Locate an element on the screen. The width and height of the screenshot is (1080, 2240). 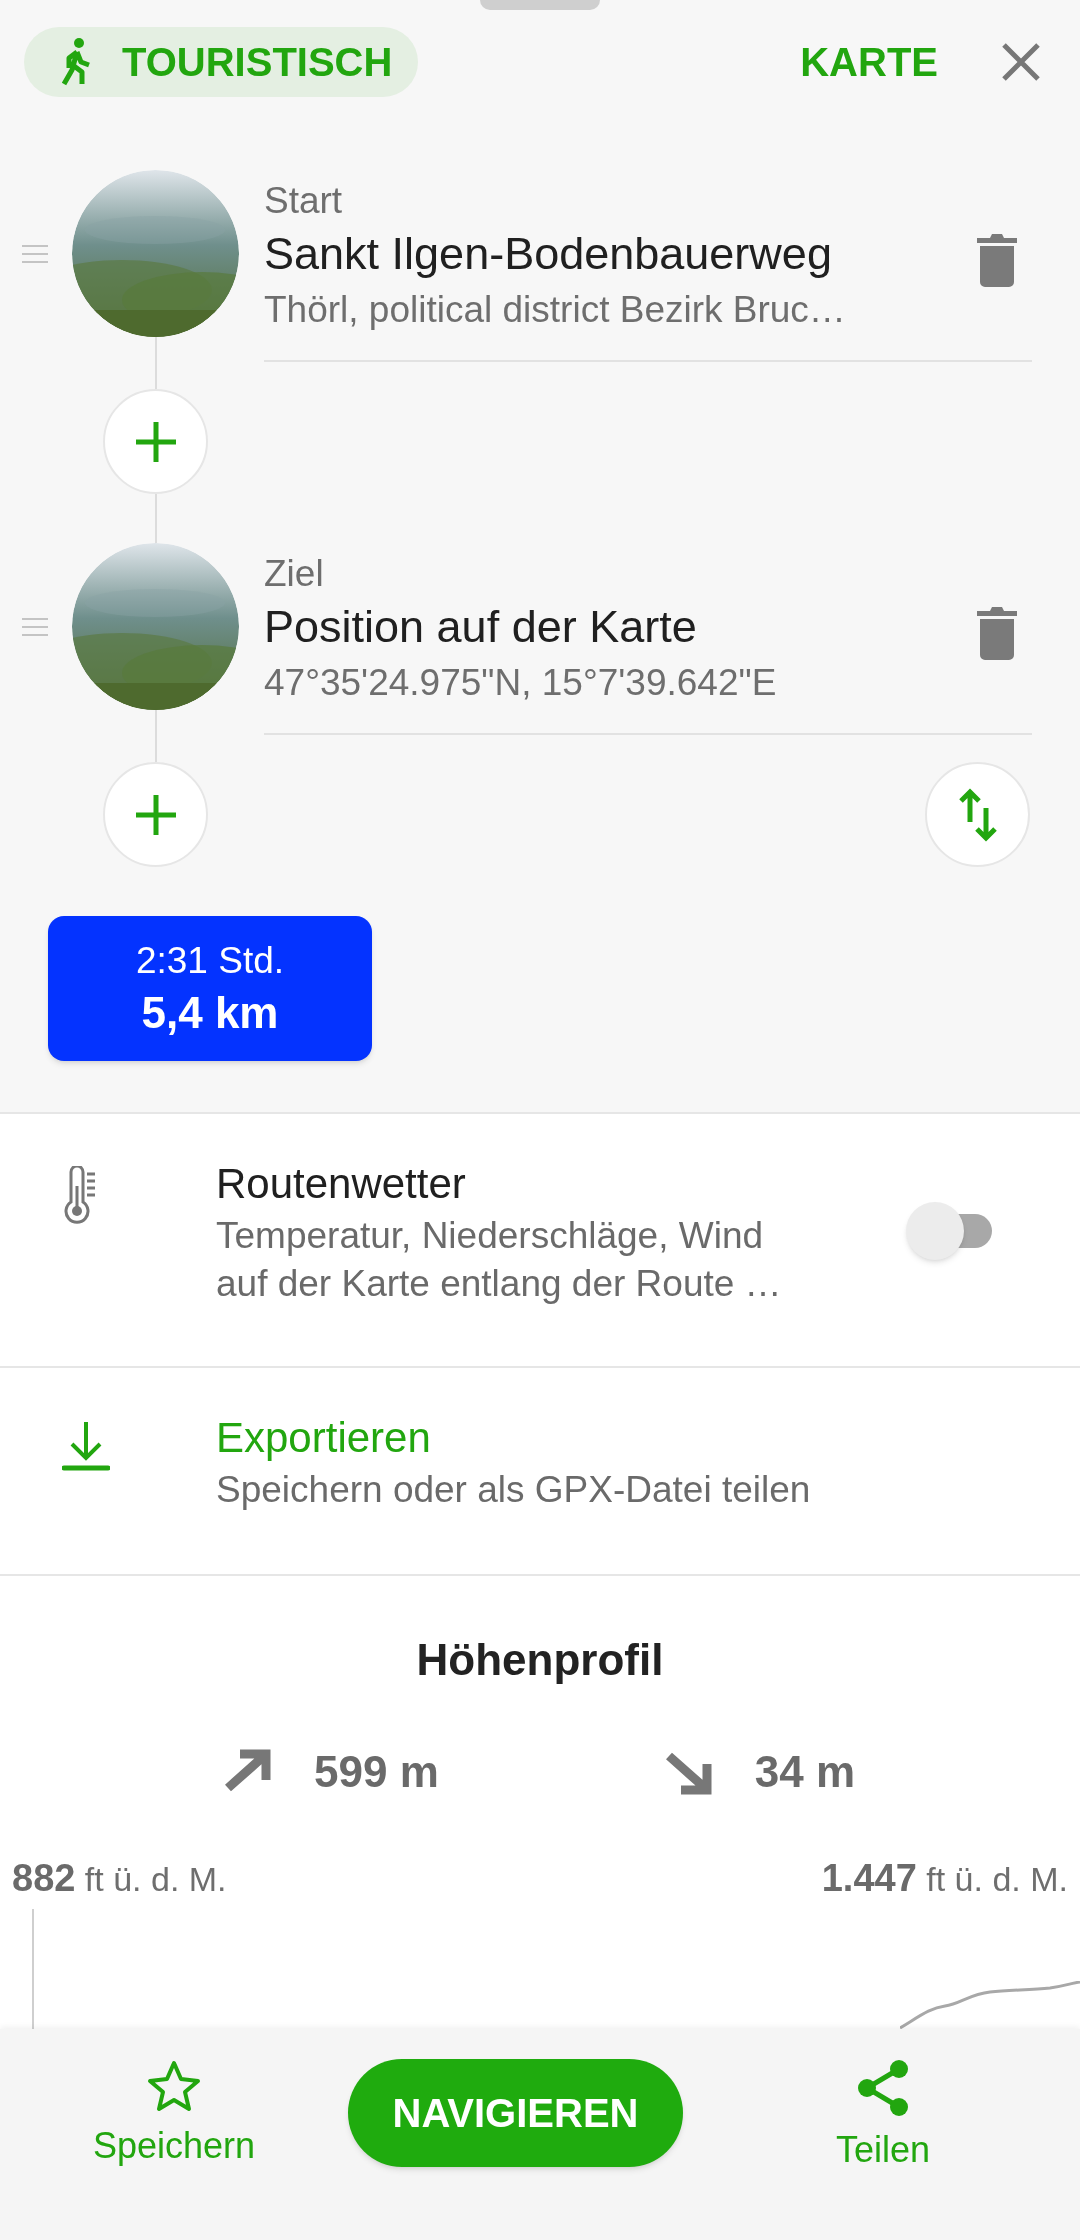
option-subtitle: Speichern oder als GPX-Datei teilen is located at coordinates (514, 1490).